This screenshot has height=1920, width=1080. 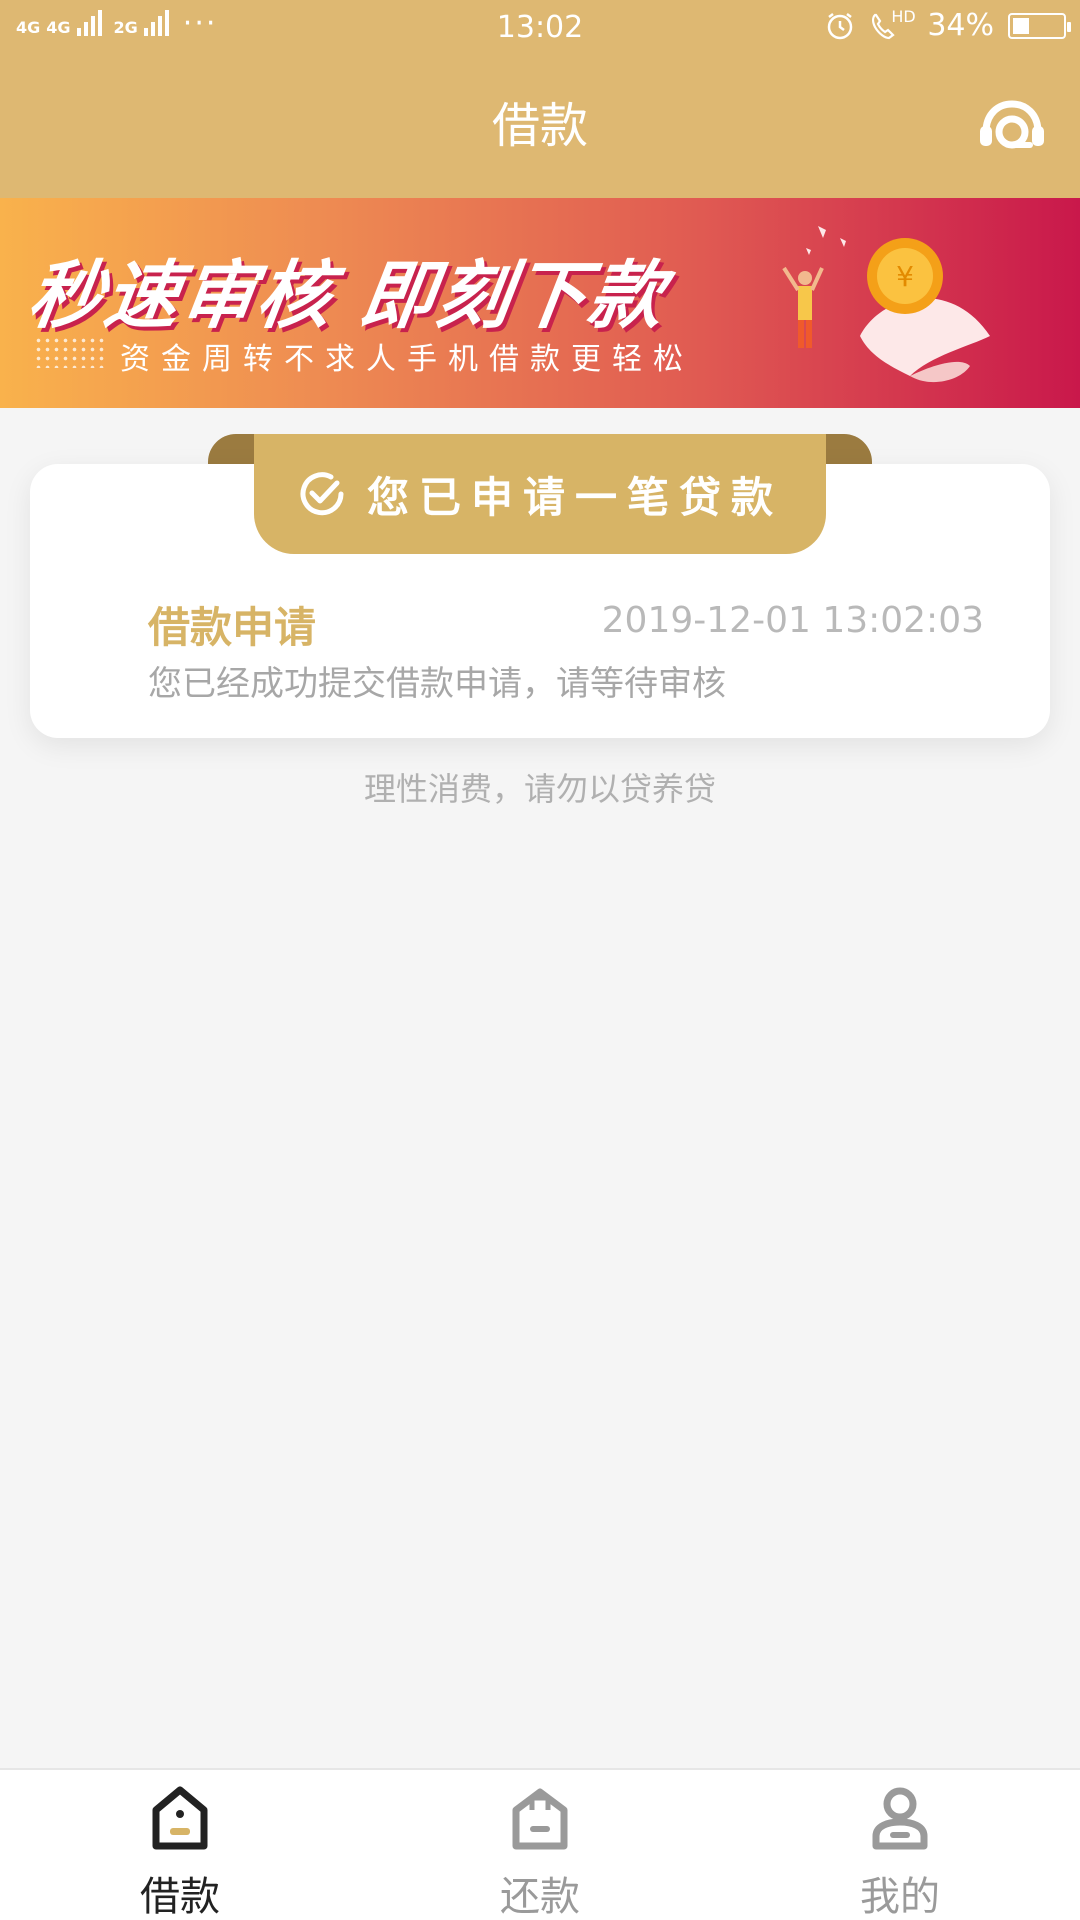 What do you see at coordinates (437, 684) in the screenshot?
I see `application-description: 您已经成功提交借款申请，请等待审核` at bounding box center [437, 684].